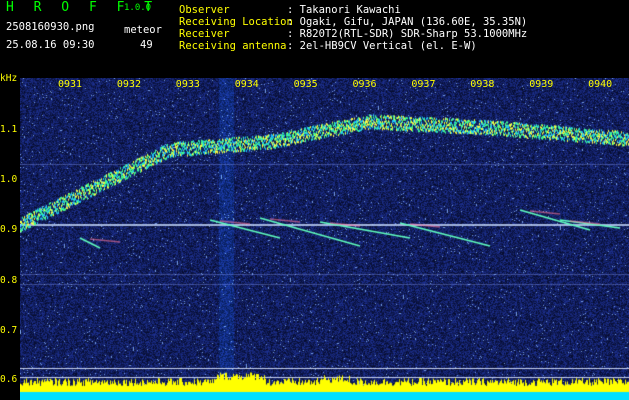 The width and height of the screenshot is (629, 400). What do you see at coordinates (146, 45) in the screenshot?
I see `meteor-count: 49` at bounding box center [146, 45].